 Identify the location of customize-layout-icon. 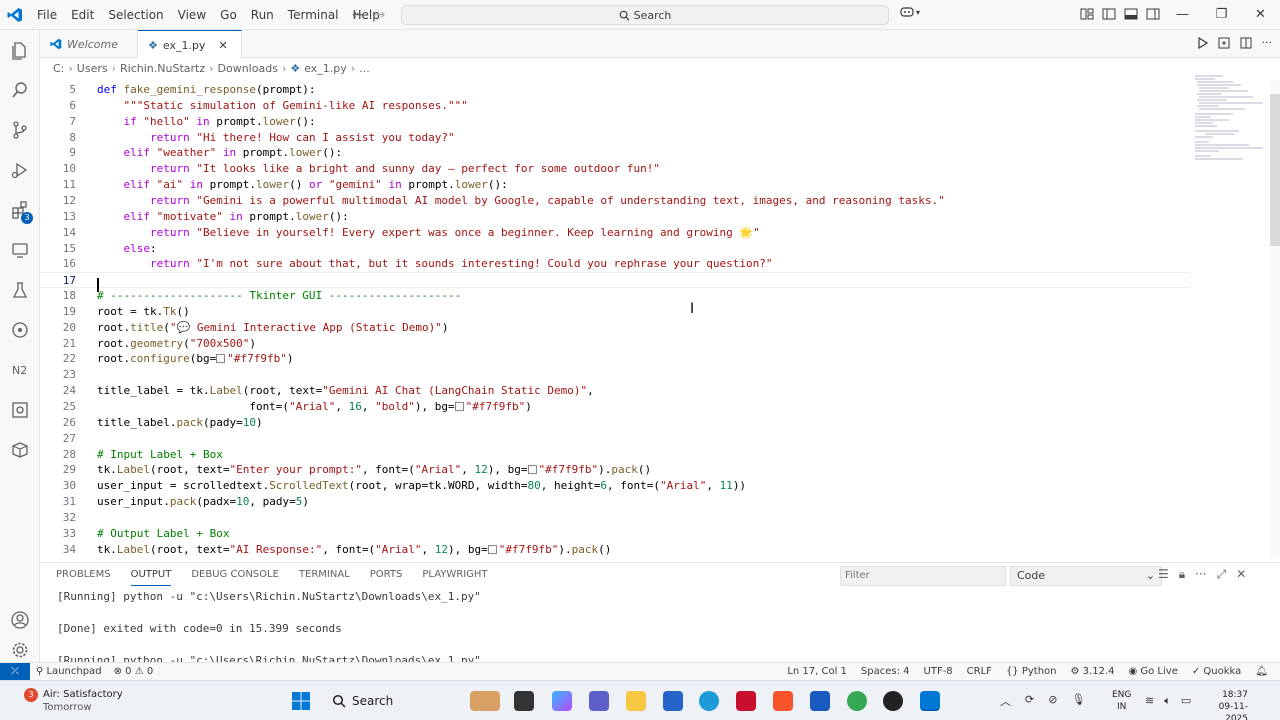
(1087, 14).